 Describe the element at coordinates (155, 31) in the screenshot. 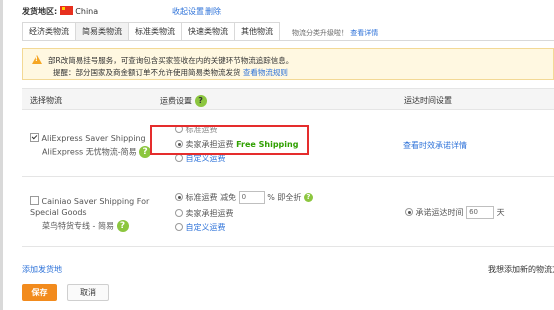

I see `tab-standard: 标准类物流` at that location.